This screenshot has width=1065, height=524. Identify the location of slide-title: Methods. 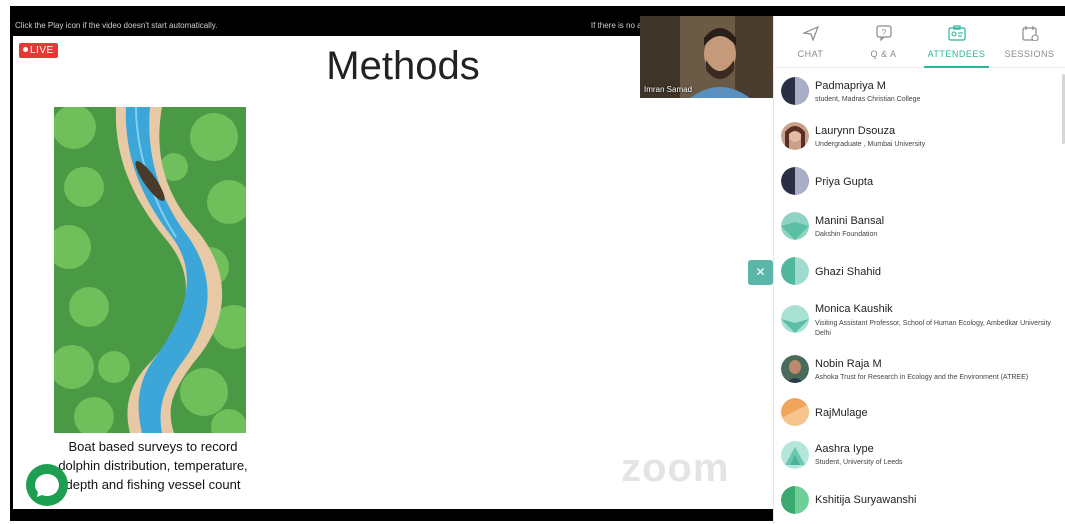
(403, 66).